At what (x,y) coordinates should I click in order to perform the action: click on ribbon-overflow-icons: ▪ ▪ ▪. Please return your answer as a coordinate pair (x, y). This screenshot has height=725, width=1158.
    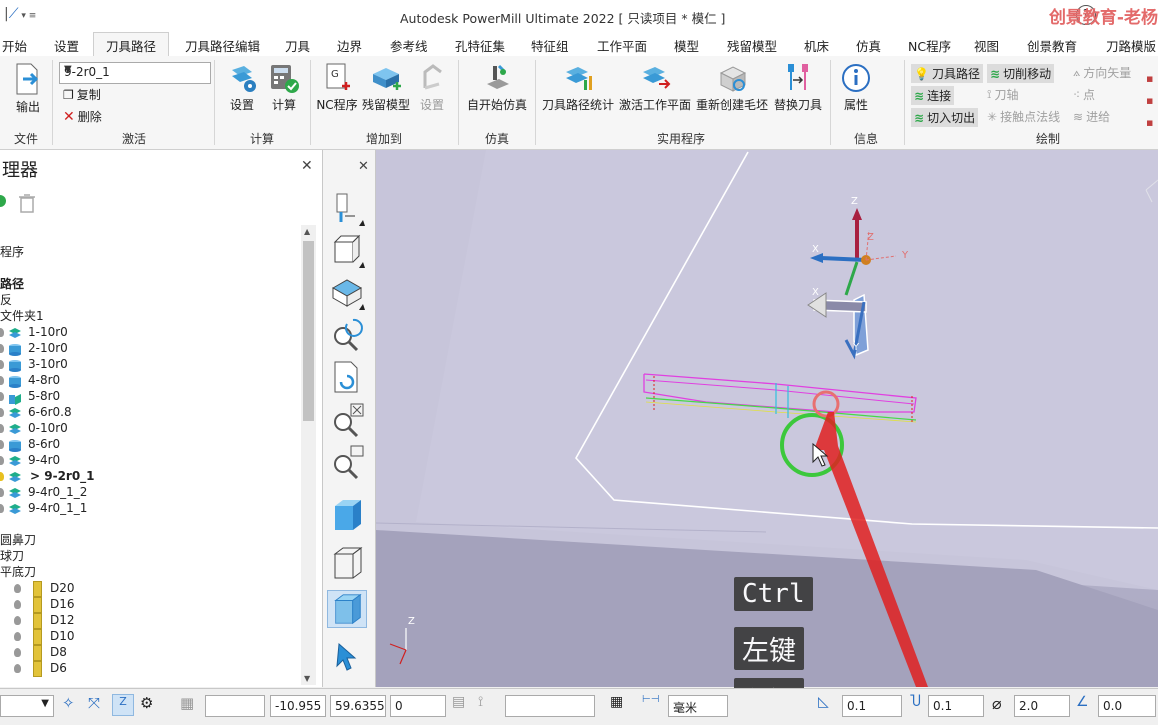
    Looking at the image, I should click on (1152, 98).